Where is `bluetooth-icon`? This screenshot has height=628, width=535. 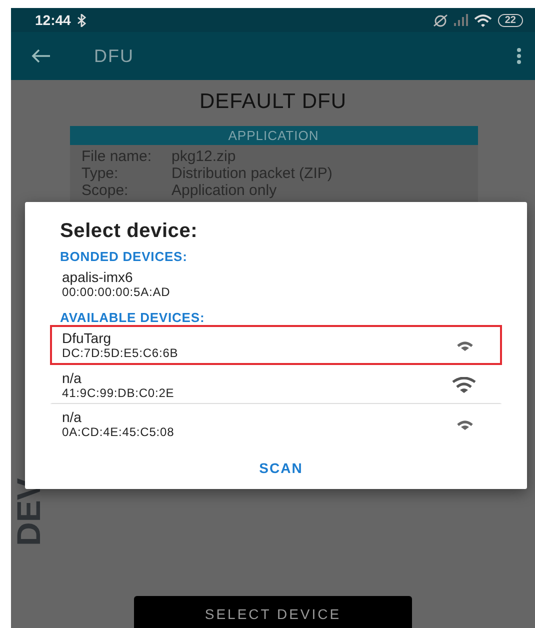 bluetooth-icon is located at coordinates (81, 20).